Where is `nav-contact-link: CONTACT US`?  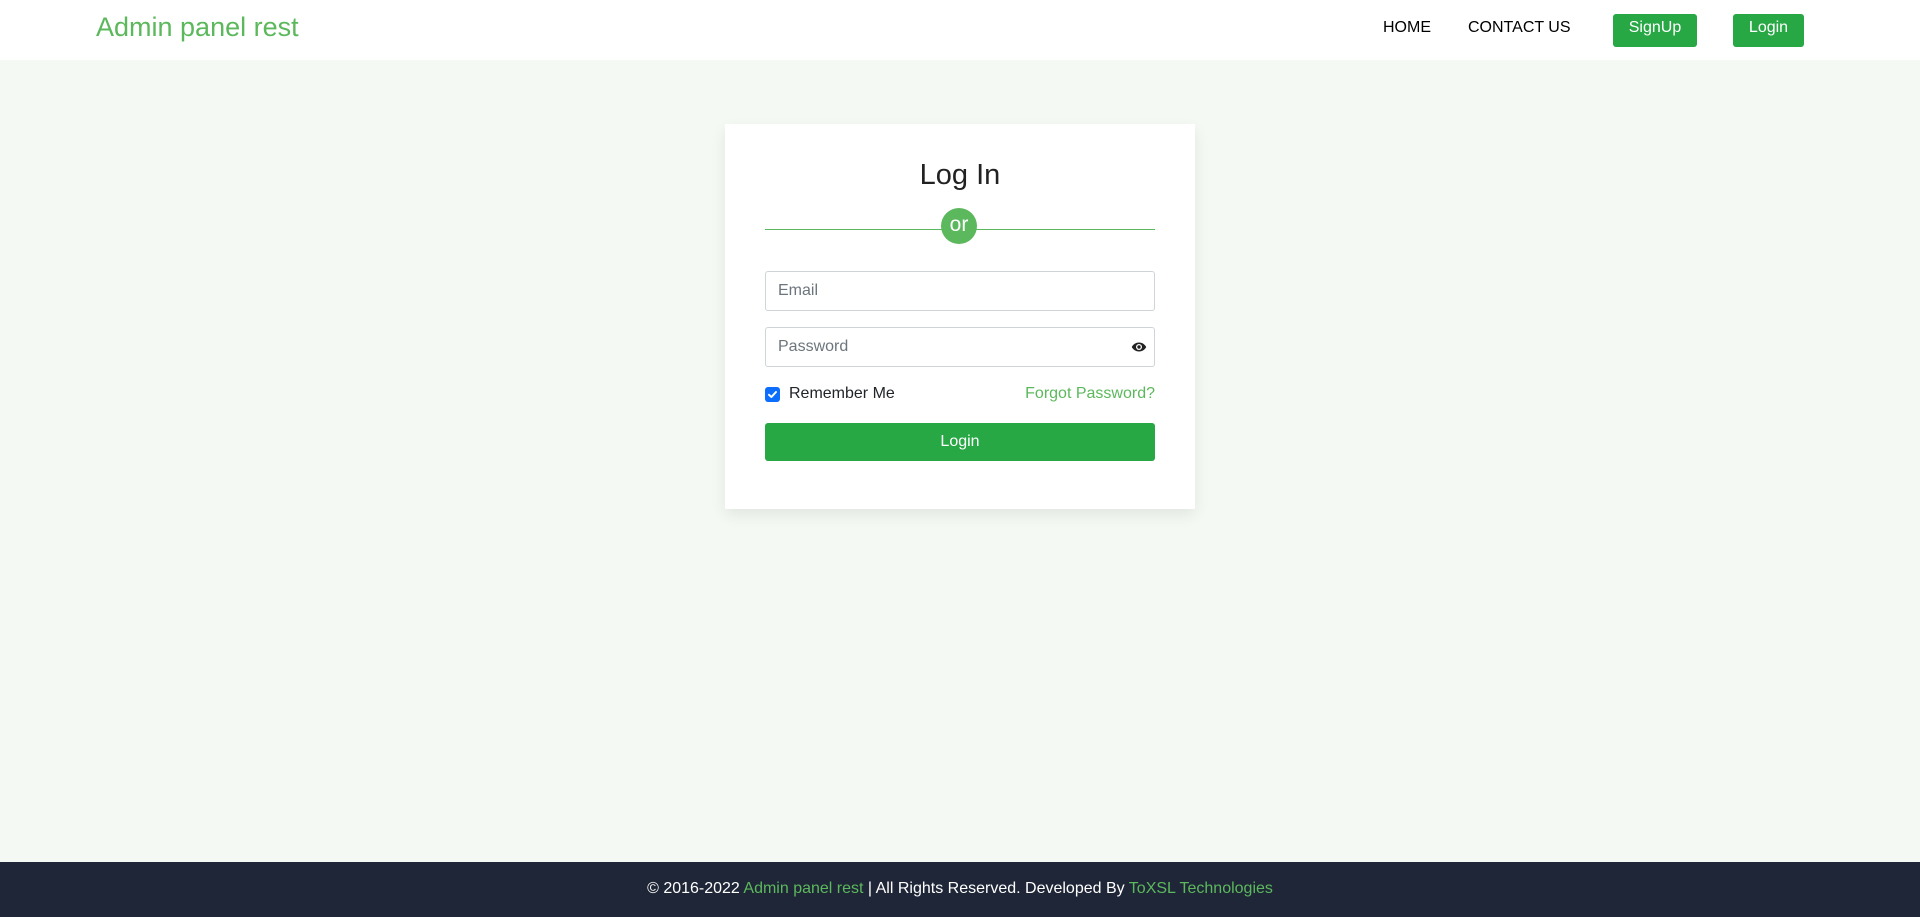 nav-contact-link: CONTACT US is located at coordinates (1519, 28).